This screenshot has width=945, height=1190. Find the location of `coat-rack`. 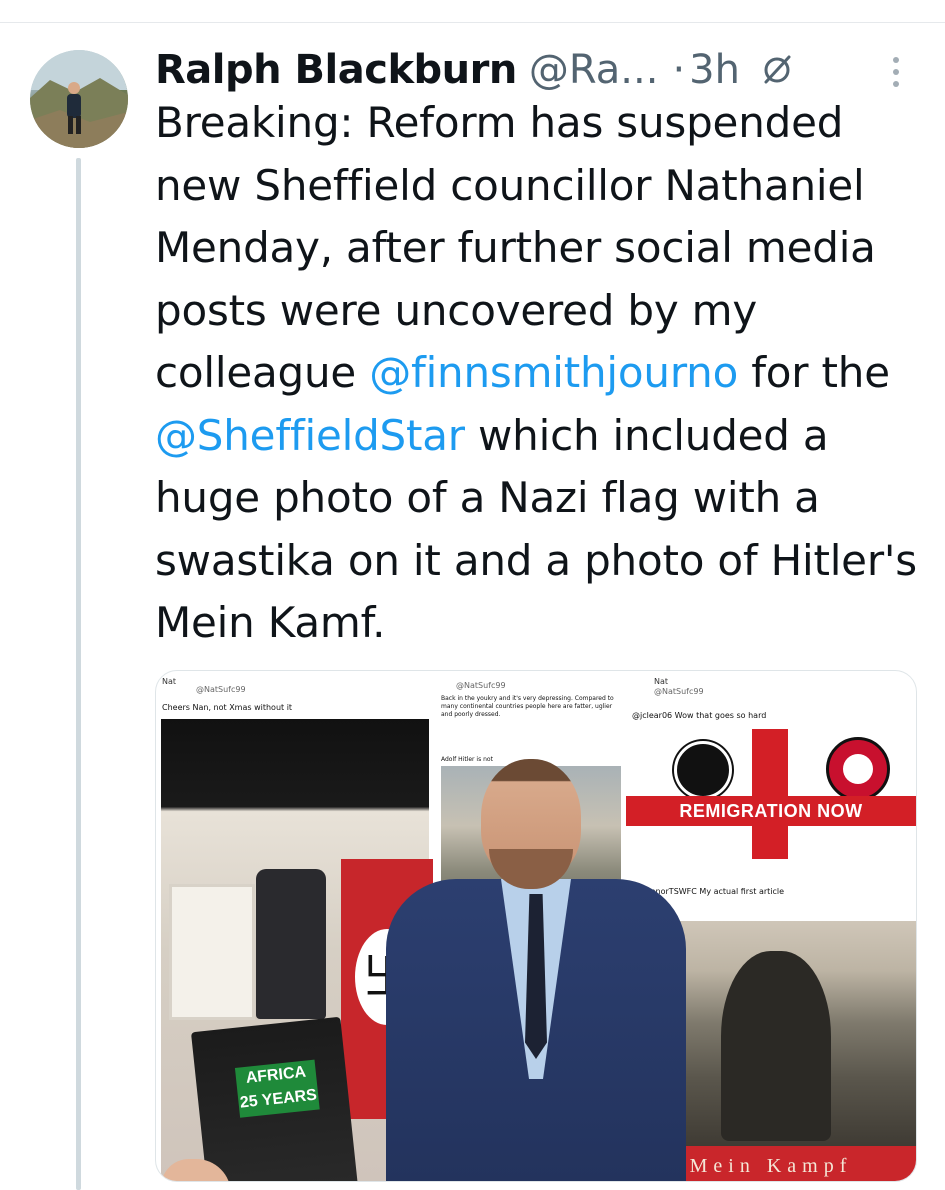

coat-rack is located at coordinates (291, 944).